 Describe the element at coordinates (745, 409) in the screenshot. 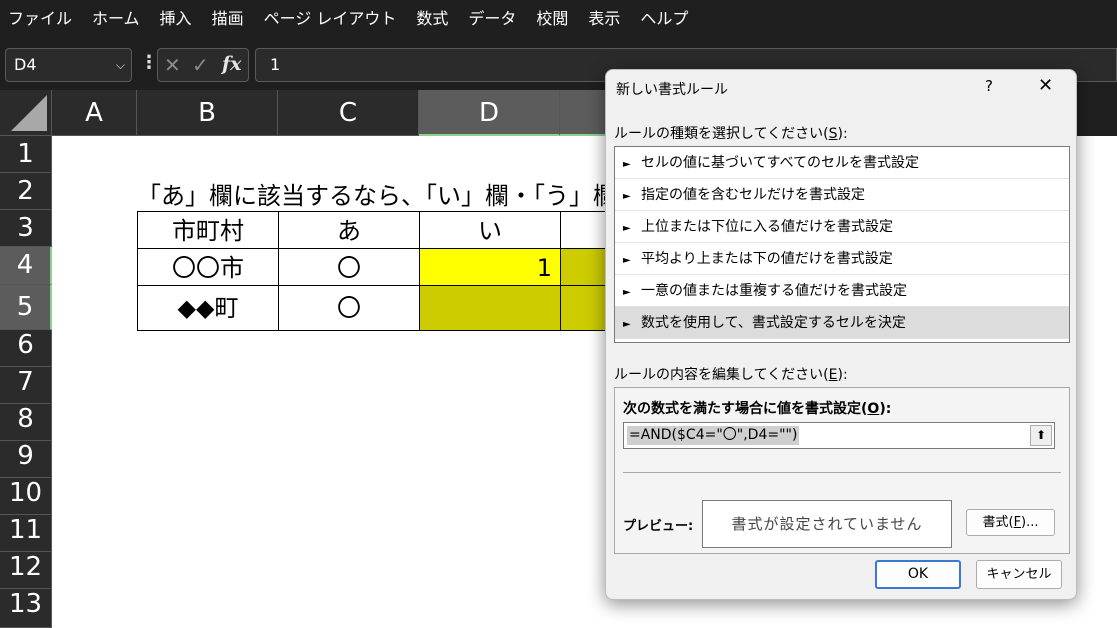

I see `formula-label-text: 次の数式を満たす場合に値を書式設定(` at that location.